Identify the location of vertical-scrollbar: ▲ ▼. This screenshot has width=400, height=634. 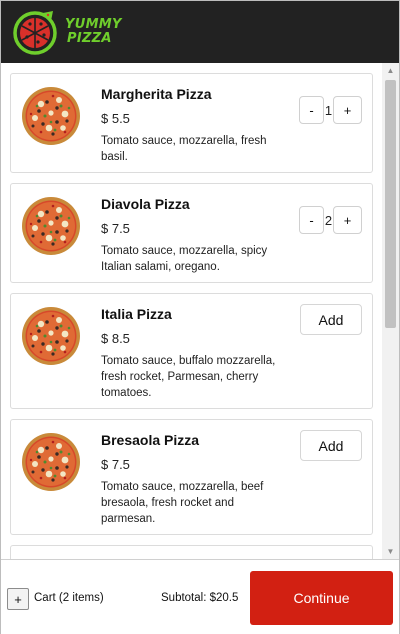
(390, 311).